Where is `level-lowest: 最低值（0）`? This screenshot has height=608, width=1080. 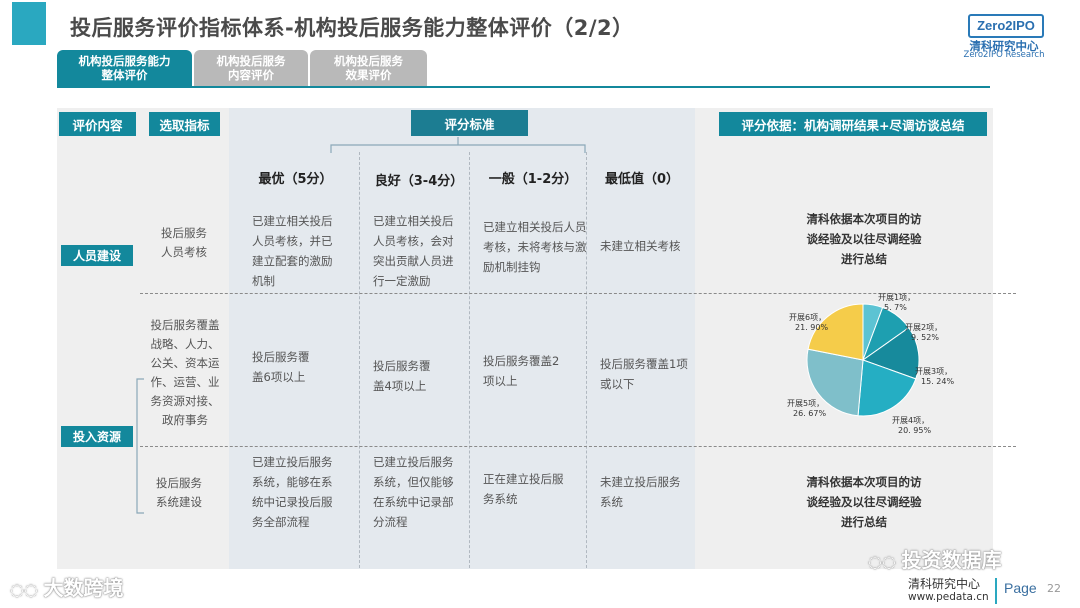
level-lowest: 最低值（0） is located at coordinates (642, 179).